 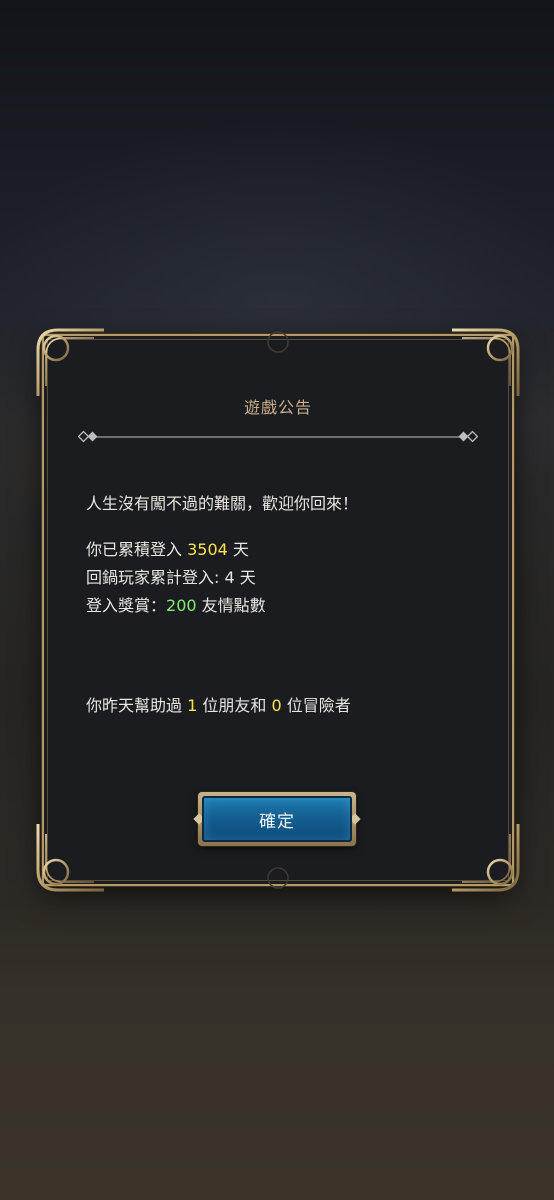 I want to click on login-reward-unit: 友情點數, so click(x=231, y=605).